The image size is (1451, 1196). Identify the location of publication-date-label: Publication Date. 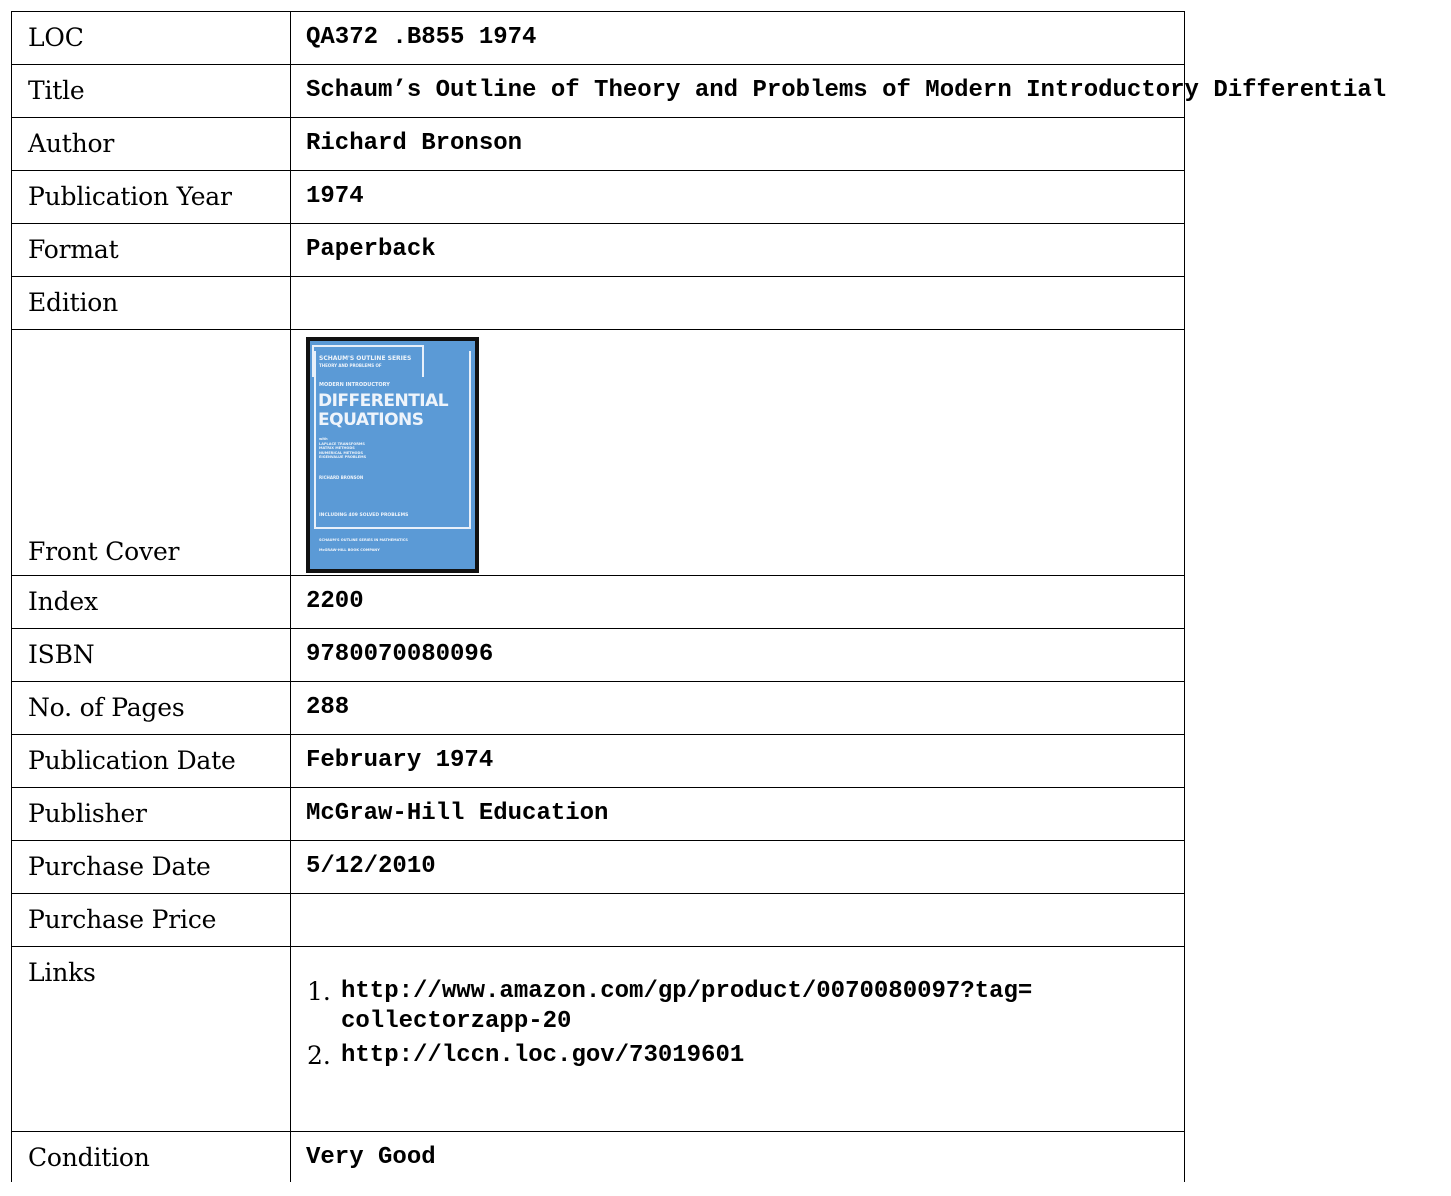
(151, 761).